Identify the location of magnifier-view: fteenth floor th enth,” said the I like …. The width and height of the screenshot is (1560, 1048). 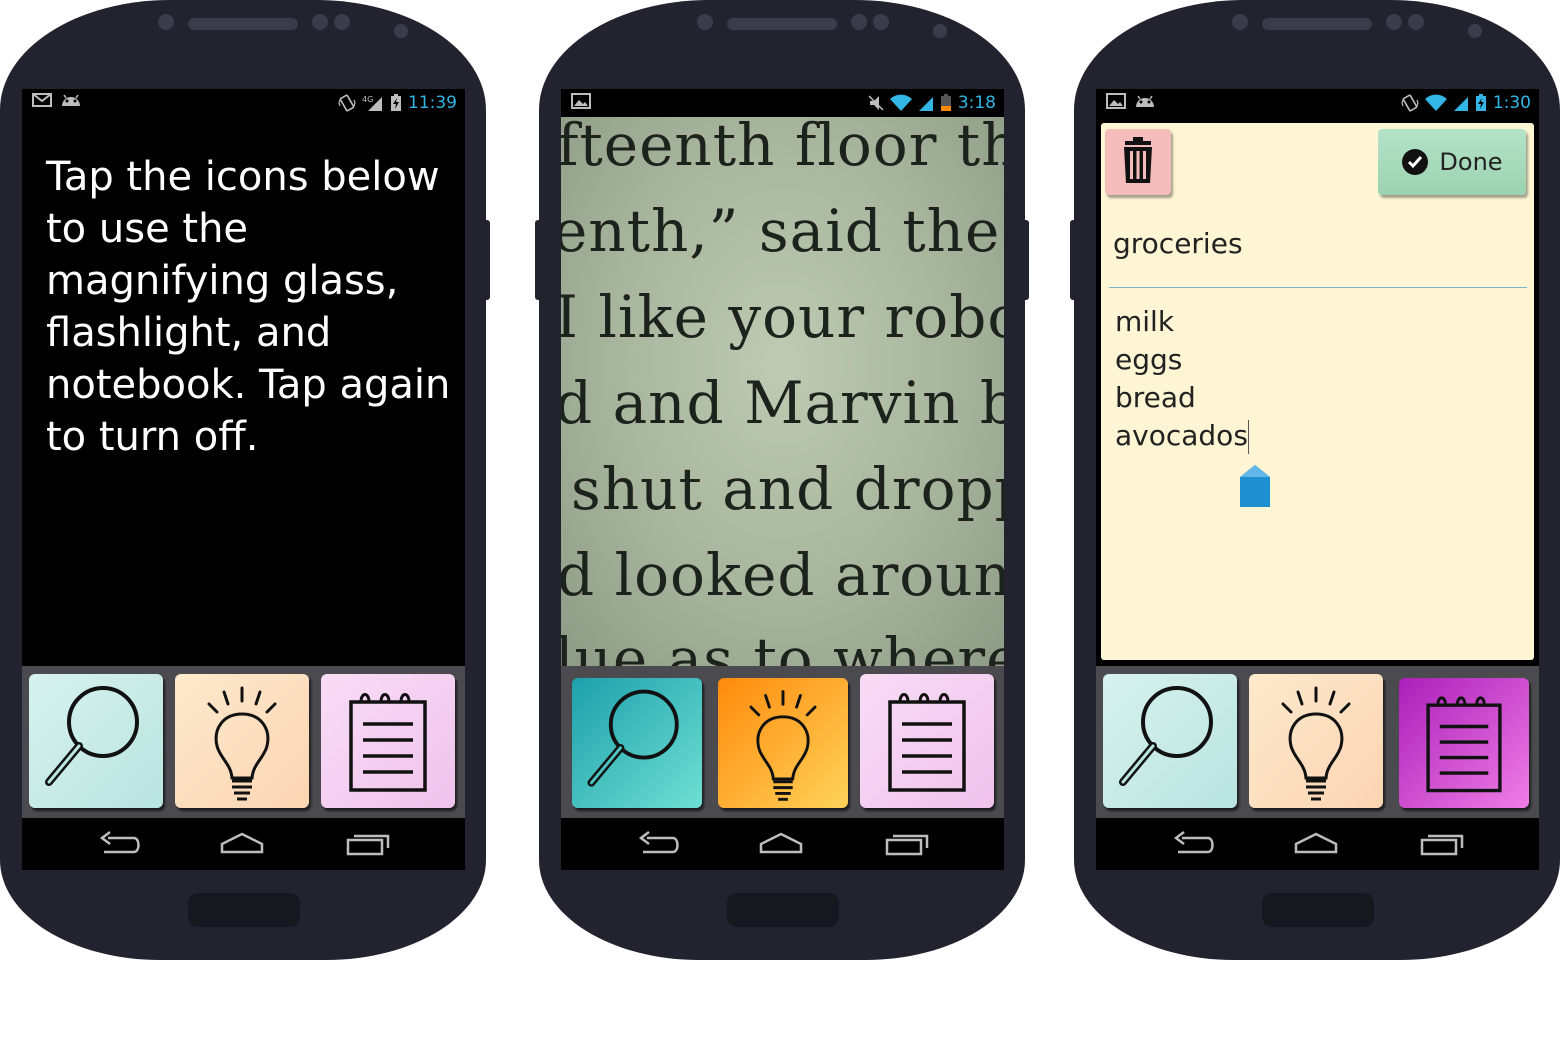
(782, 391).